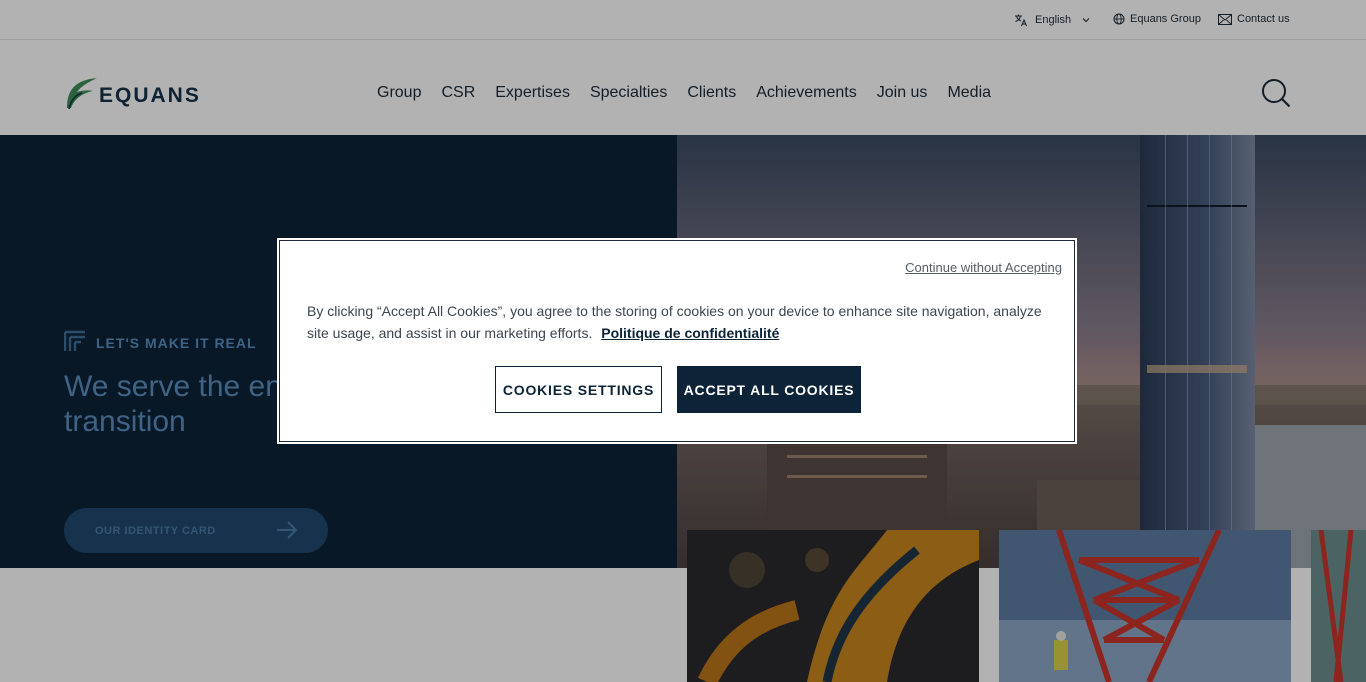  What do you see at coordinates (983, 267) in the screenshot?
I see `continue-without-accepting-link: Continue without Accepting` at bounding box center [983, 267].